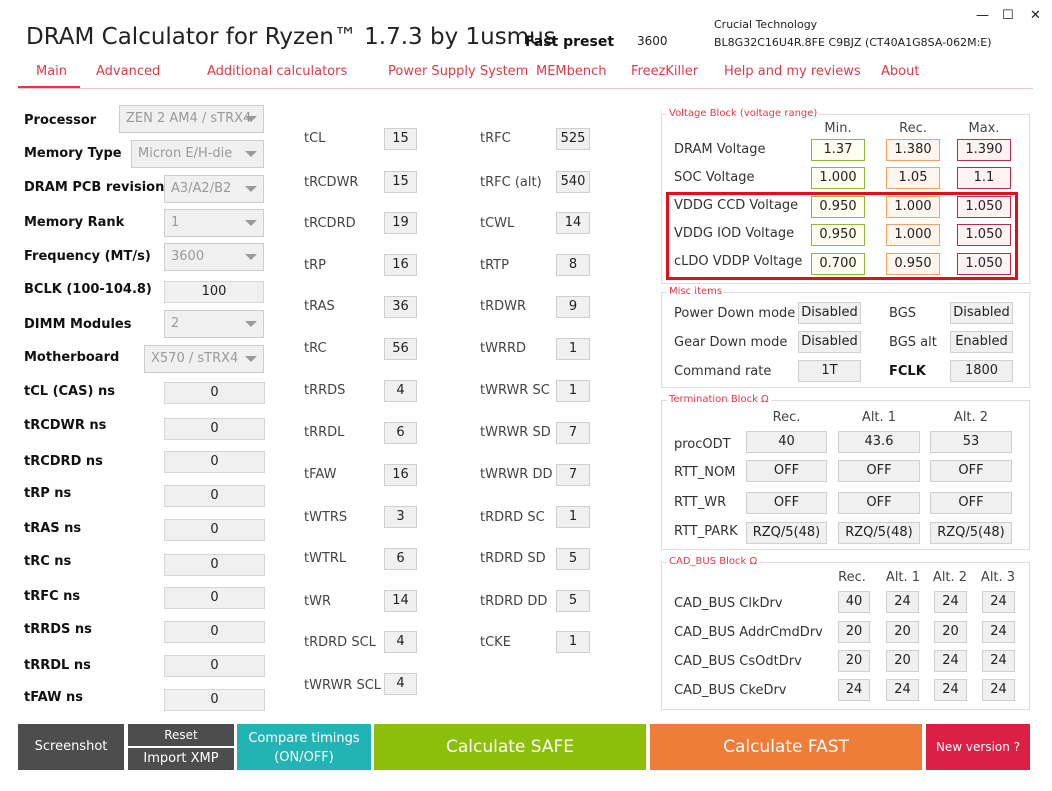  I want to click on processor-select: ZEN 2 AM4 / sTRX4, so click(191, 119).